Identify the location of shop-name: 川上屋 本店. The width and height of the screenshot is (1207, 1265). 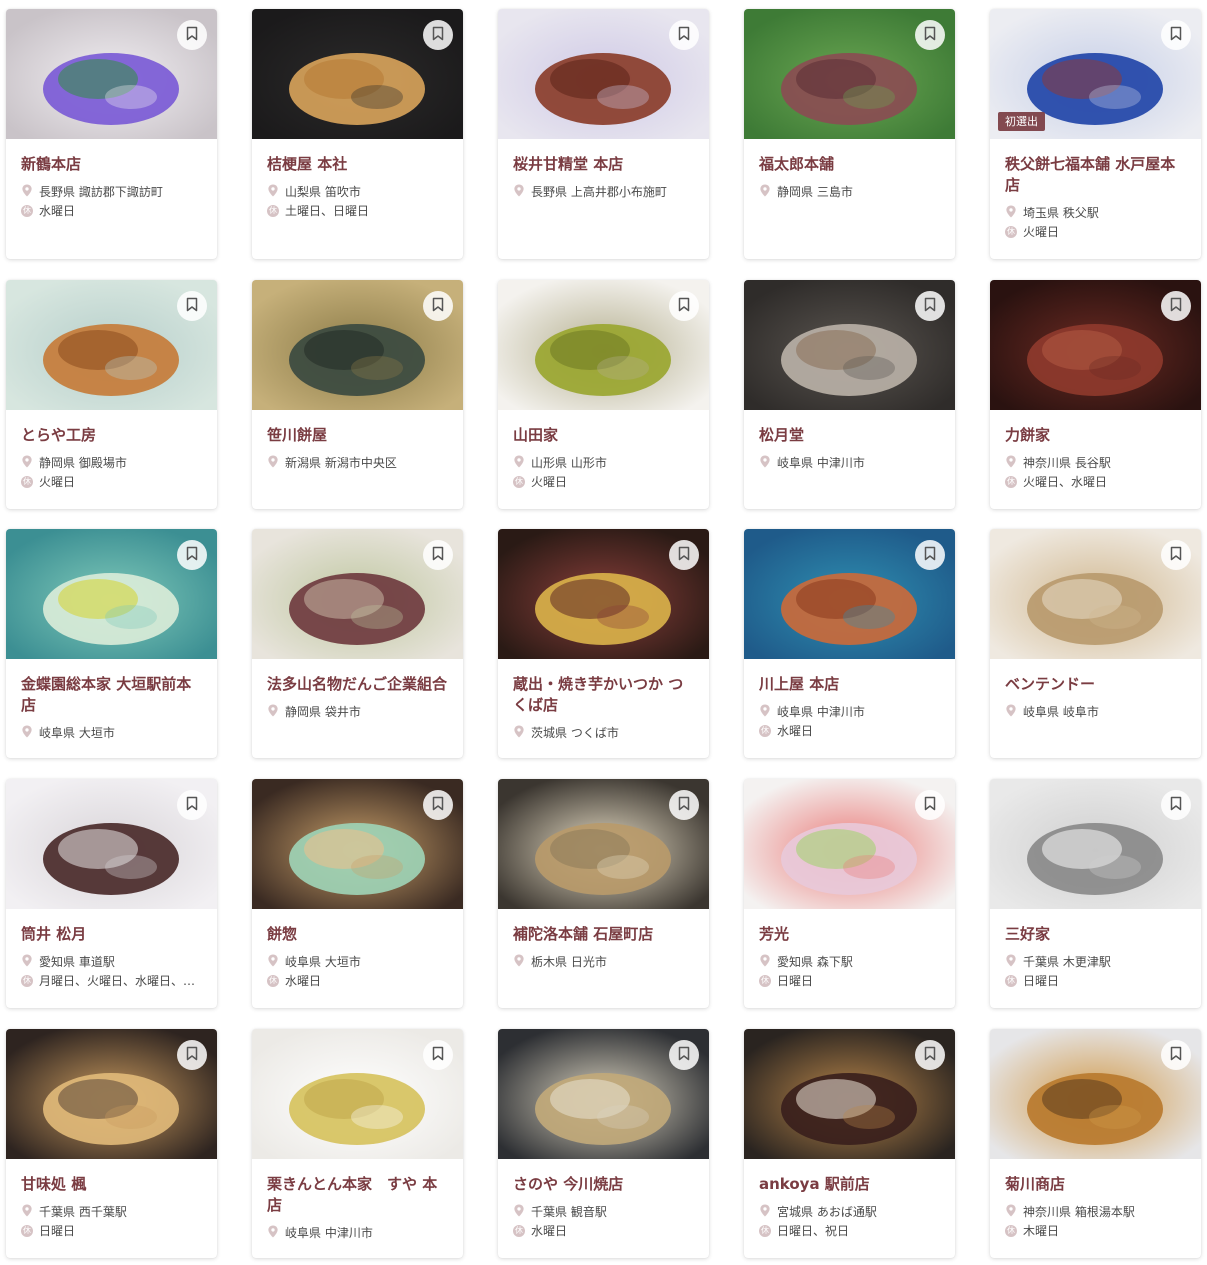
(849, 684).